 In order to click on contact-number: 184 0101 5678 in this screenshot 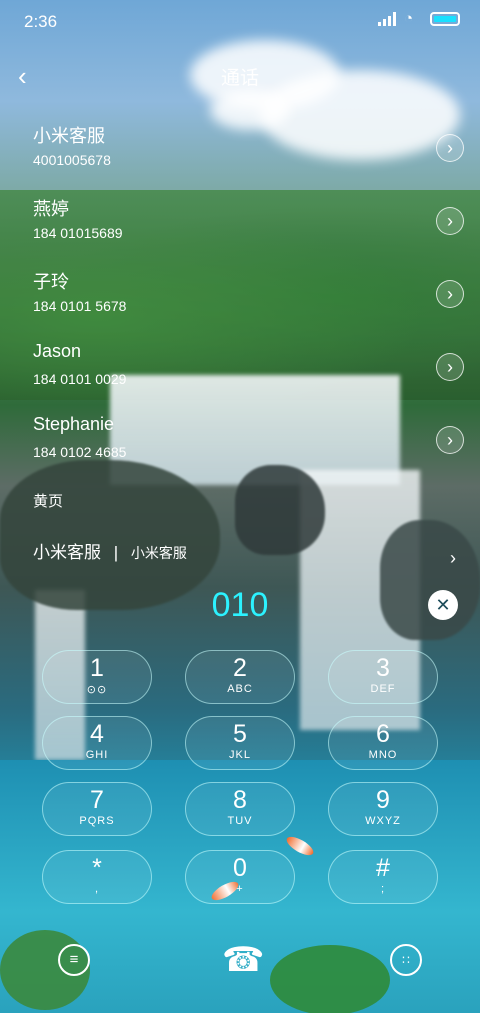, I will do `click(80, 306)`.